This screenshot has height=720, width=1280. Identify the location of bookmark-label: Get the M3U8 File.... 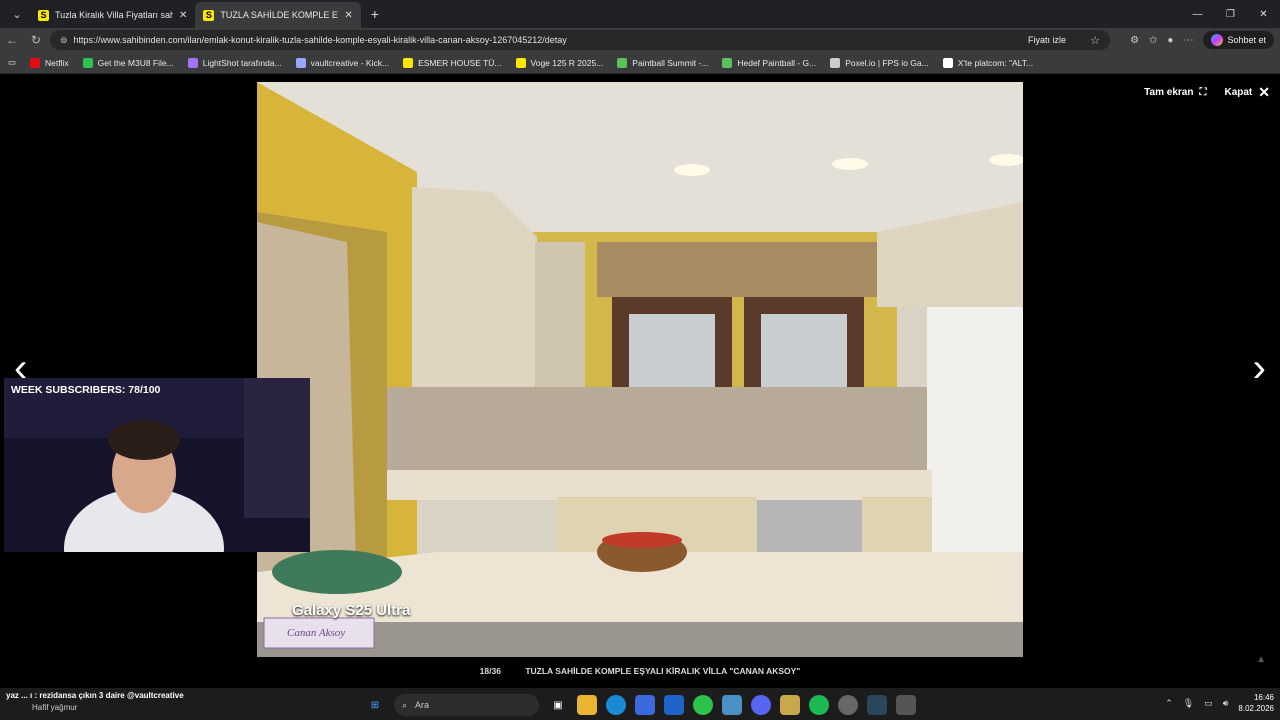
(135, 62).